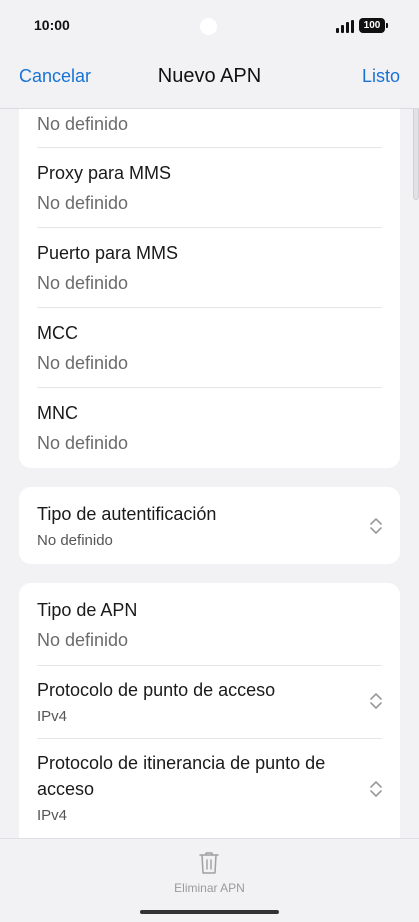  I want to click on row-title: Tipo de autentificación, so click(127, 514).